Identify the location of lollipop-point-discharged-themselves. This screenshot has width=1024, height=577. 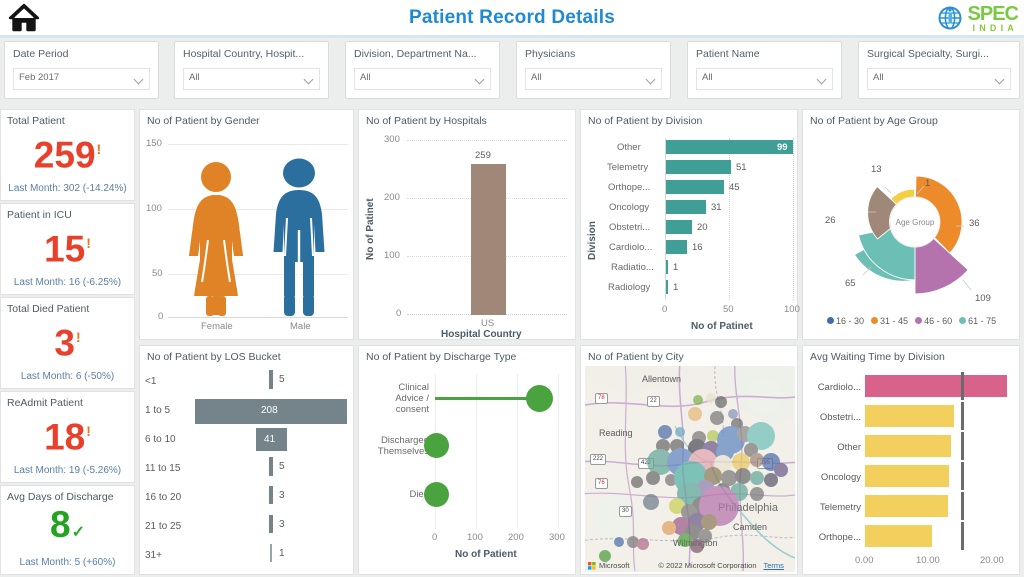
(436, 445).